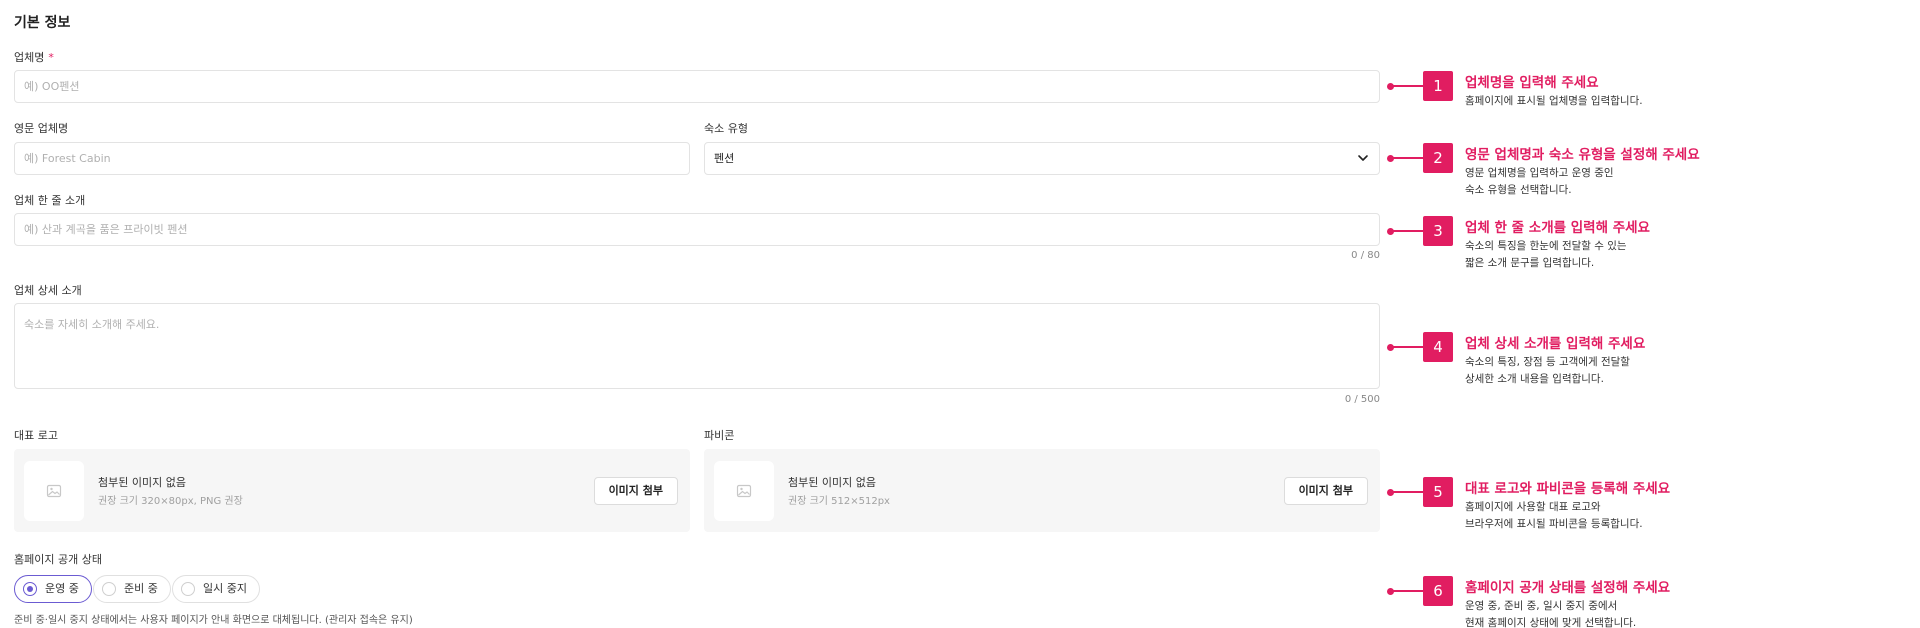 The height and width of the screenshot is (628, 1920). What do you see at coordinates (635, 491) in the screenshot?
I see `logo-attach-button: 이미지 첨부` at bounding box center [635, 491].